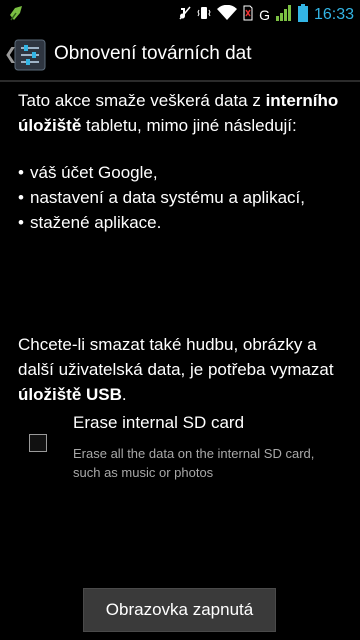 This screenshot has width=360, height=640. Describe the element at coordinates (227, 14) in the screenshot. I see `wifi-icon` at that location.